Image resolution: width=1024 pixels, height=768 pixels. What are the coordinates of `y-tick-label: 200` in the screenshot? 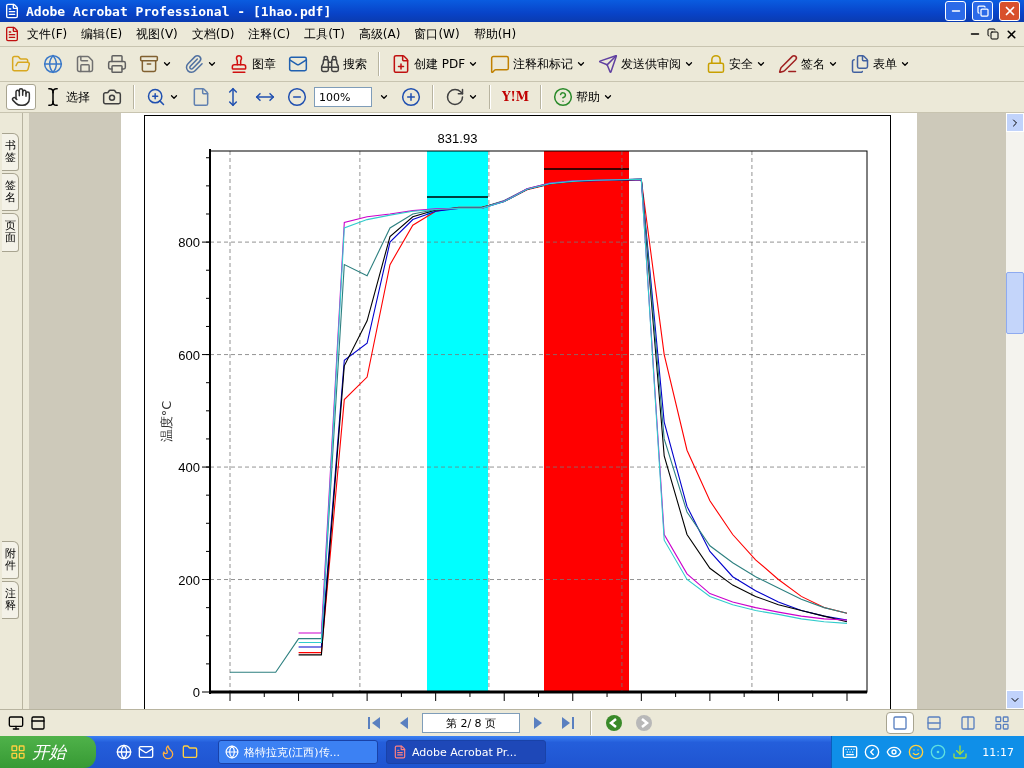 It's located at (189, 580).